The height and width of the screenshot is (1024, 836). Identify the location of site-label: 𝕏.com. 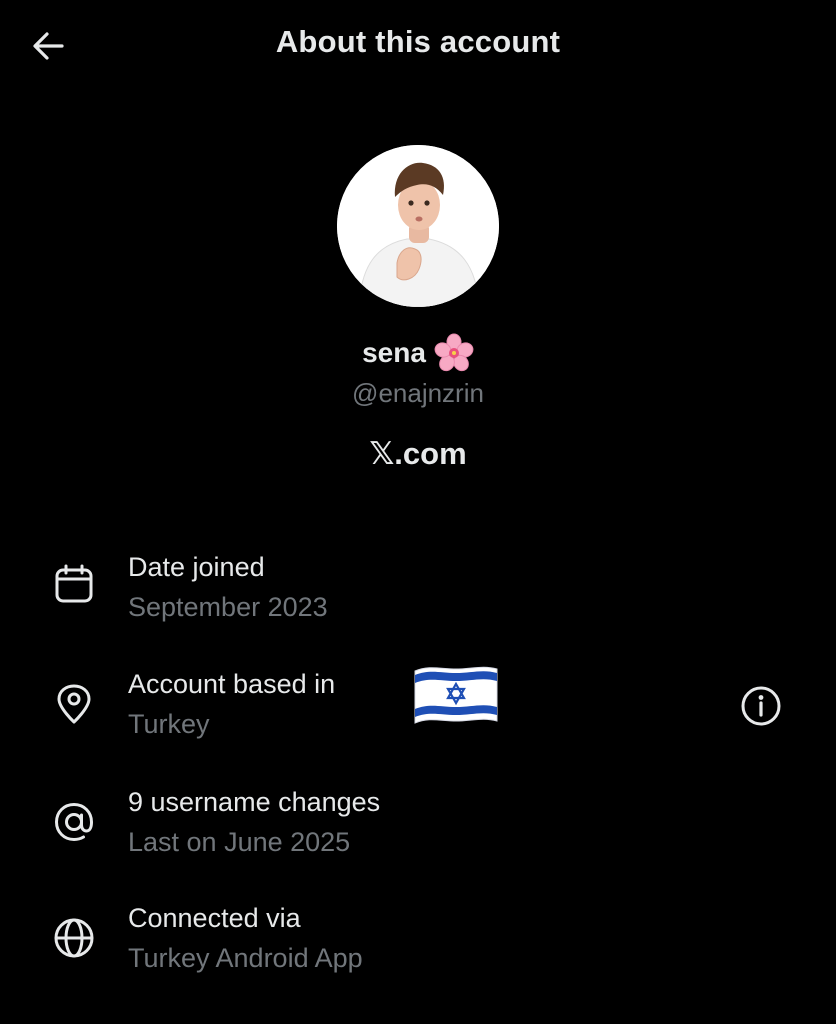
(418, 453).